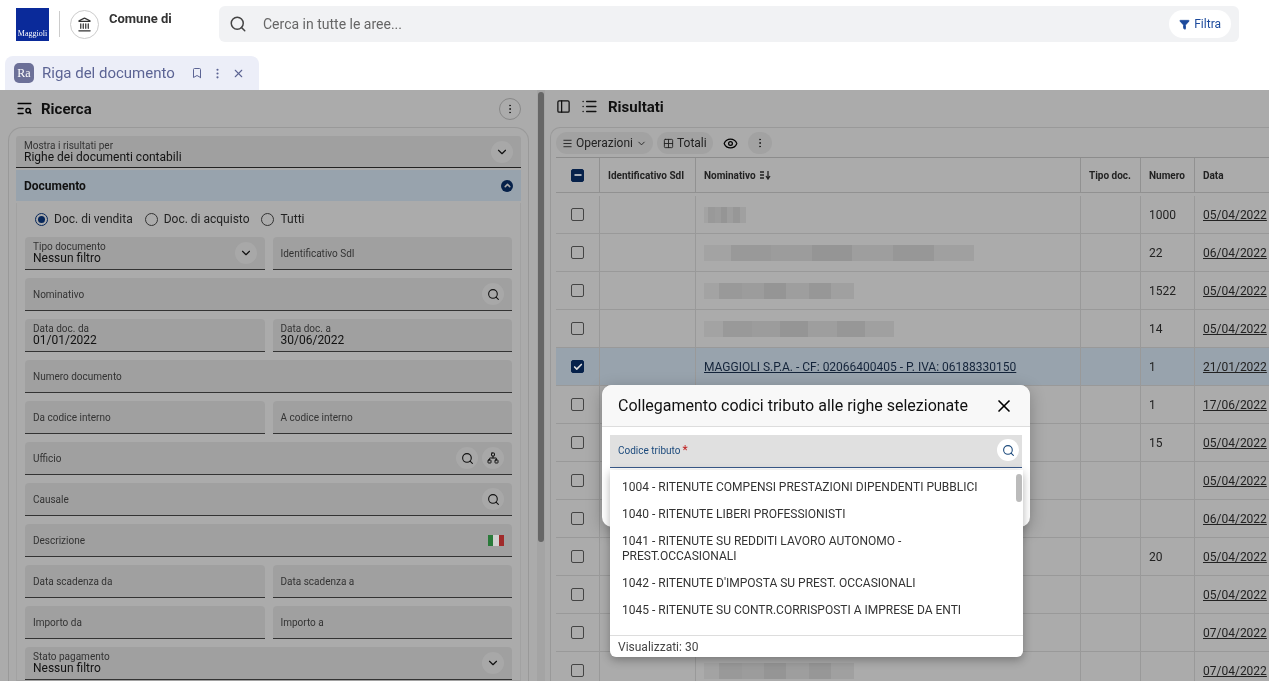  Describe the element at coordinates (577, 175) in the screenshot. I see `select-all-checkbox` at that location.